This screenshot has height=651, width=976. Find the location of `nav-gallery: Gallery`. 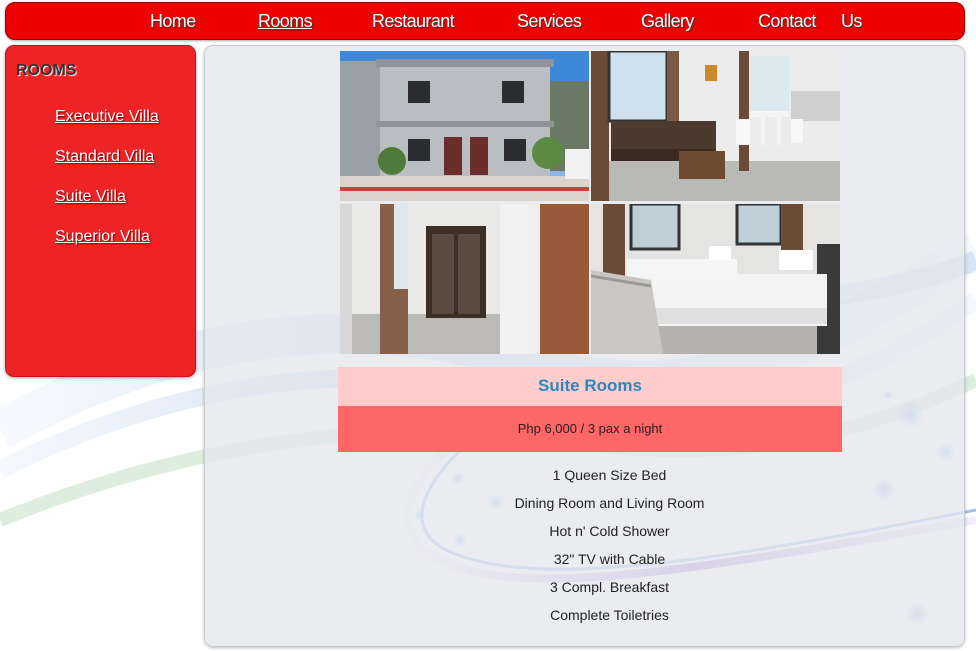

nav-gallery: Gallery is located at coordinates (667, 21).